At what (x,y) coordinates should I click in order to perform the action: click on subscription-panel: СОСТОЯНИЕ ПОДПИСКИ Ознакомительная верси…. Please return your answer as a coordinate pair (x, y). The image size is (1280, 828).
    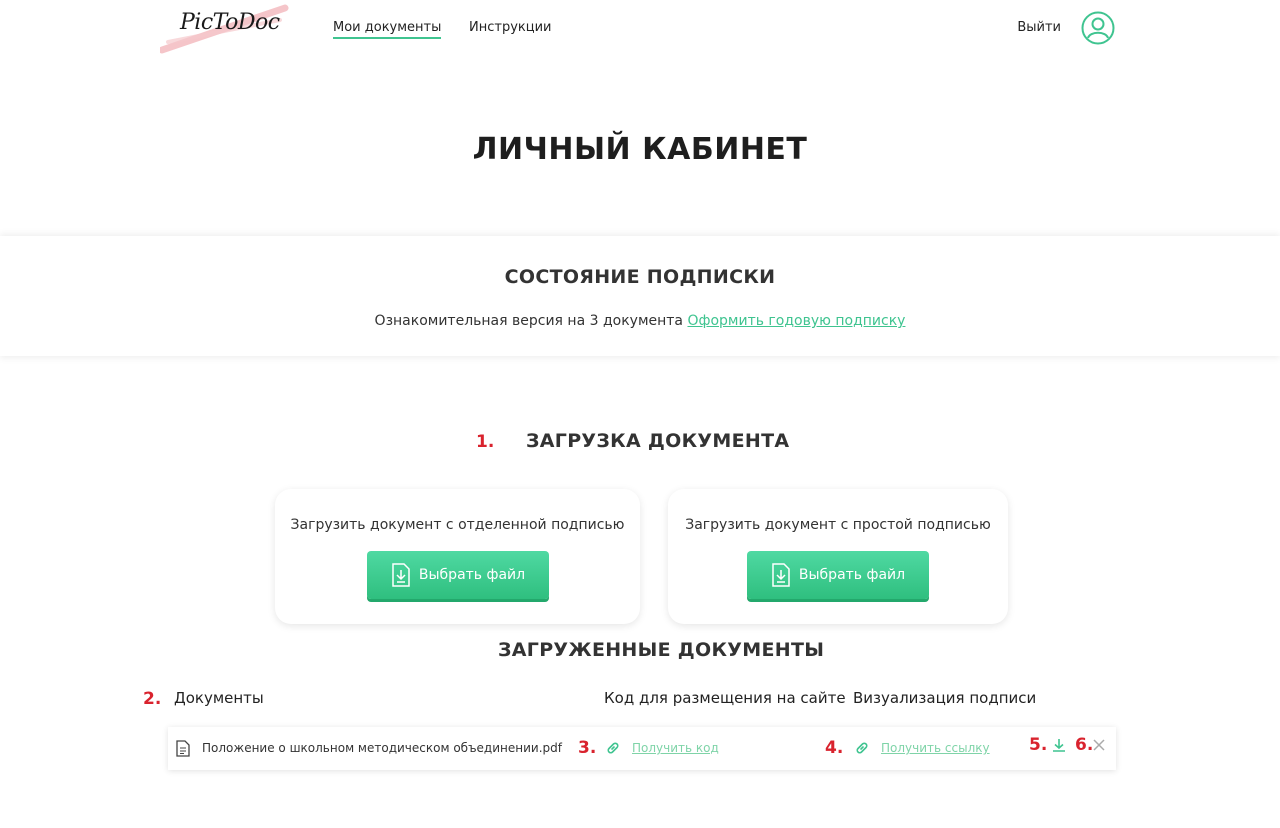
    Looking at the image, I should click on (640, 296).